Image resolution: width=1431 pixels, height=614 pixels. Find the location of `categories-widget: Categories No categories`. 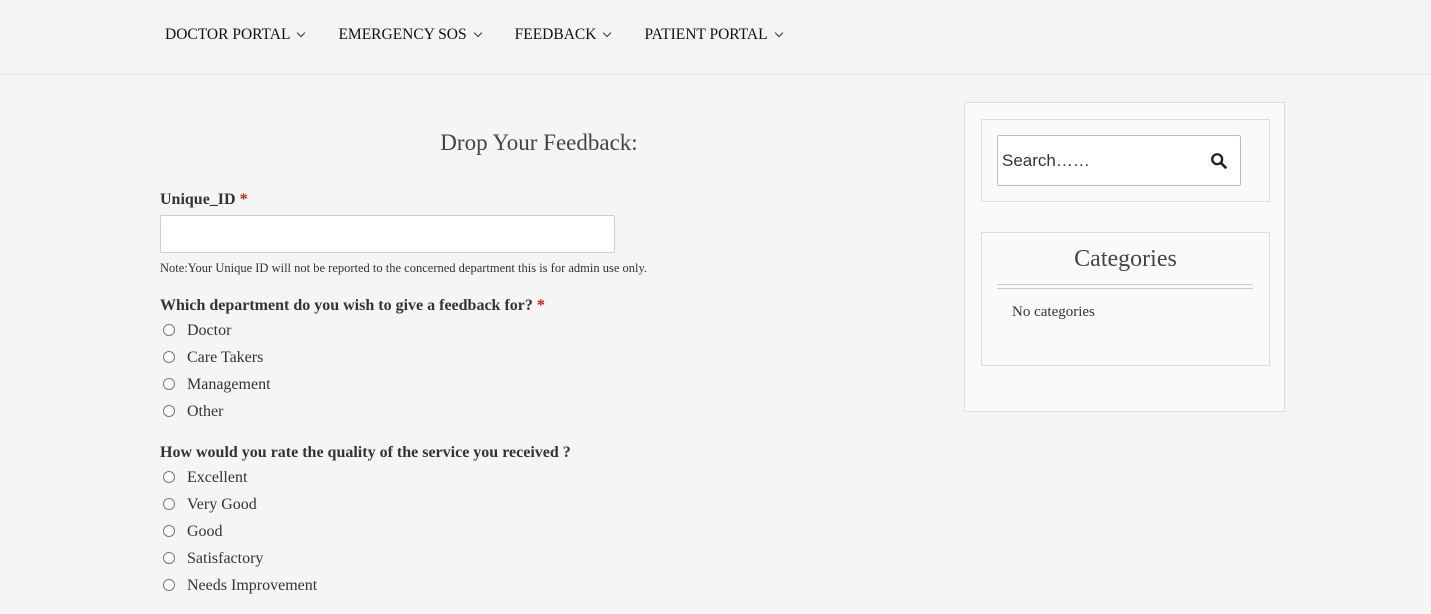

categories-widget: Categories No categories is located at coordinates (1125, 299).